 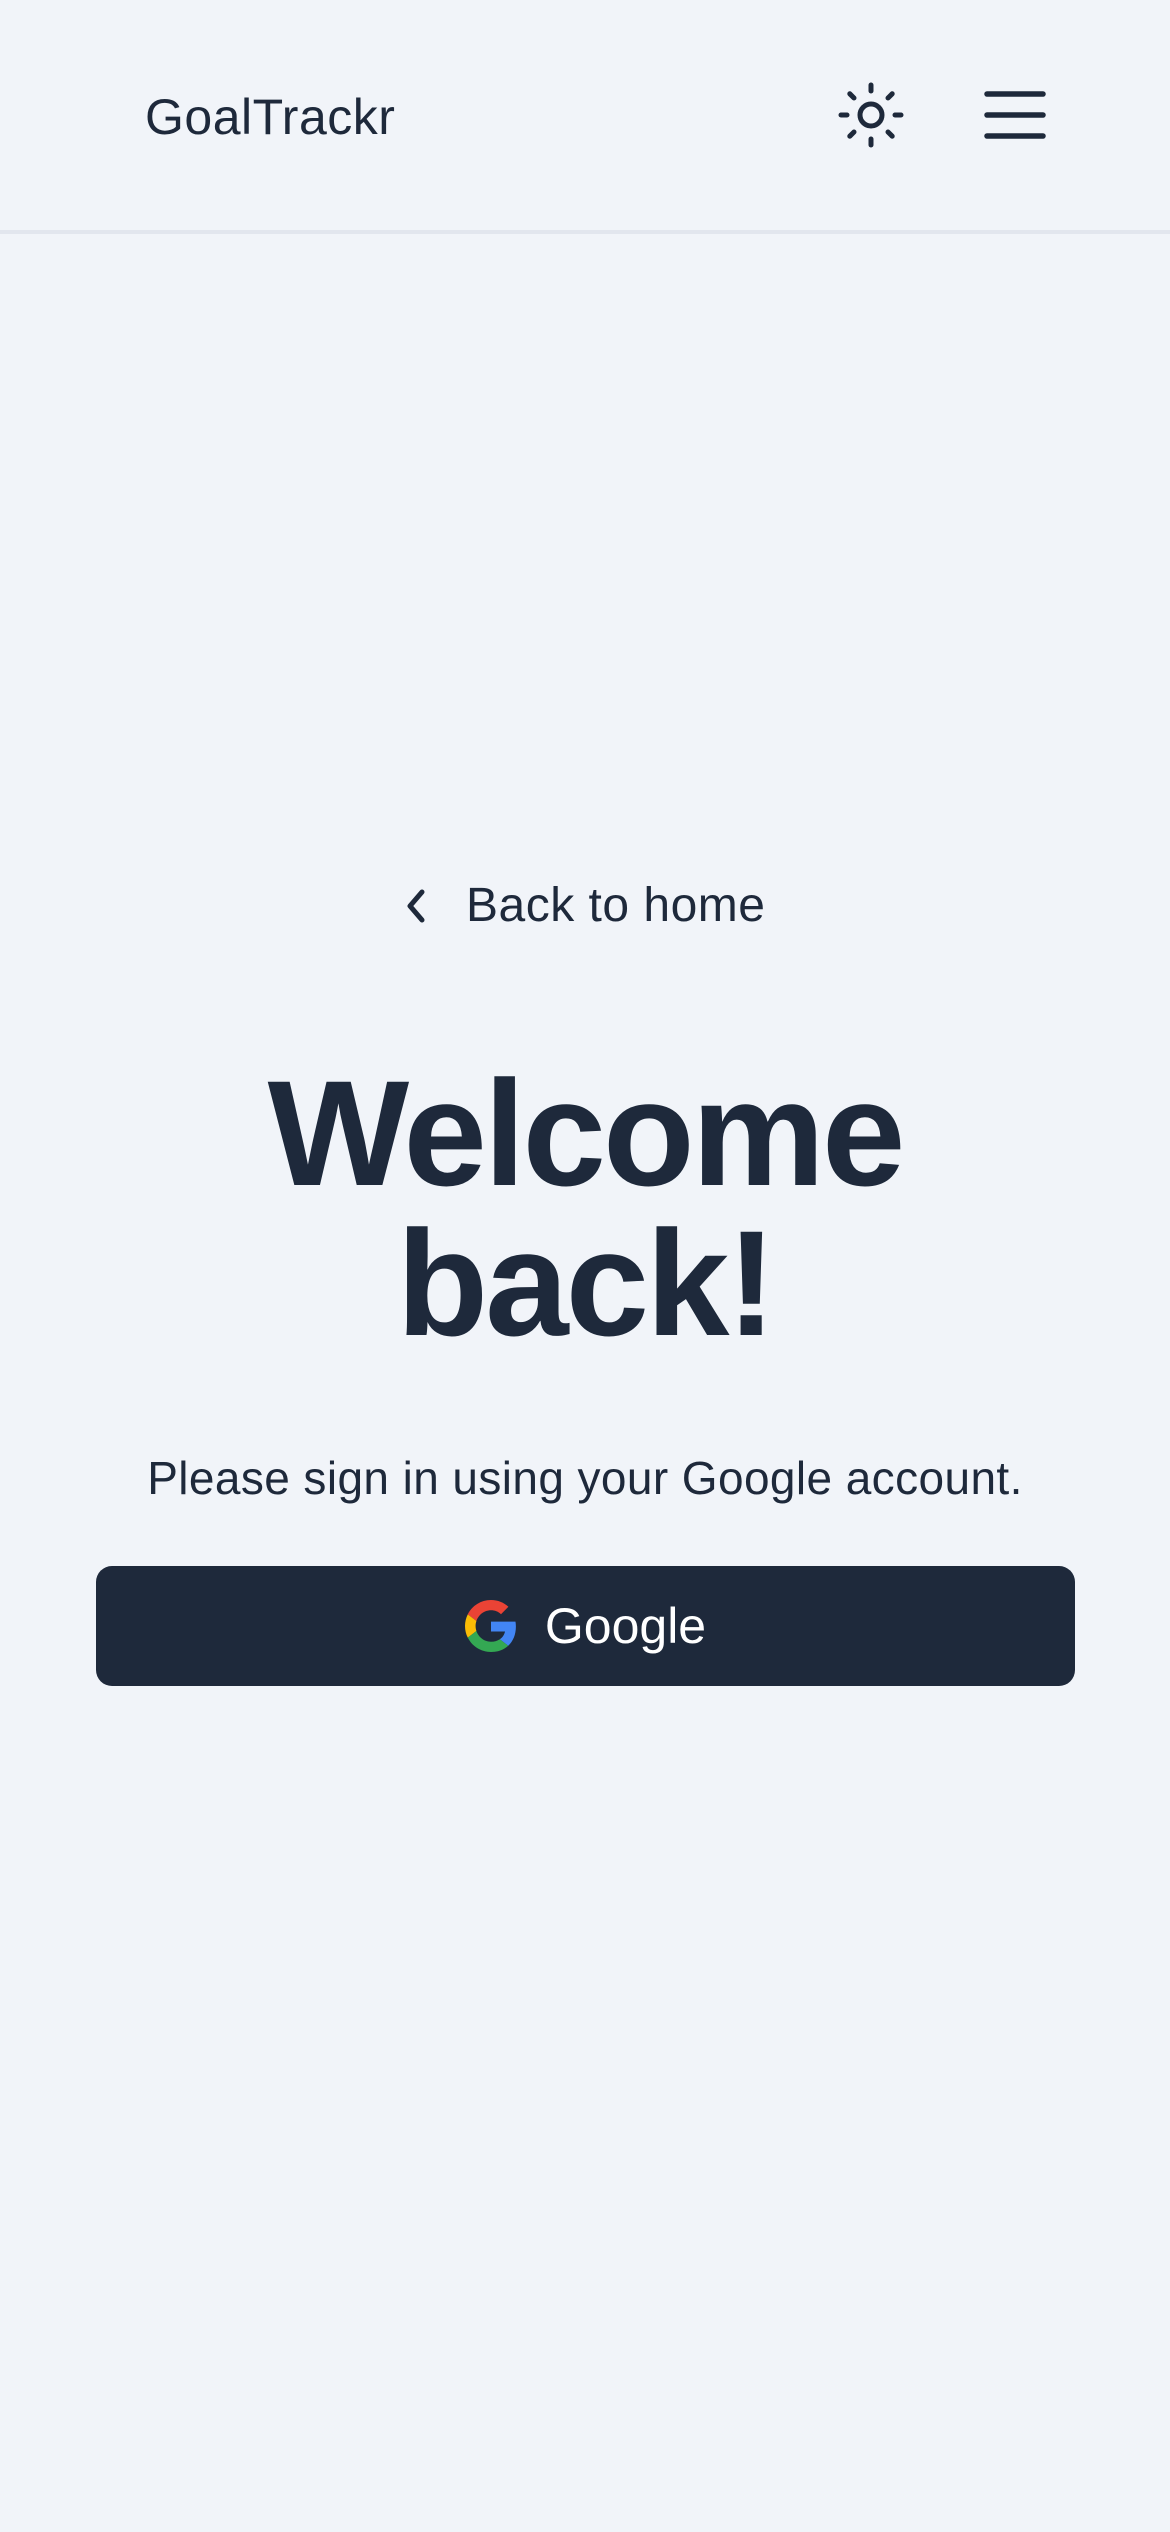 I want to click on hamburger-menu-icon, so click(x=1015, y=117).